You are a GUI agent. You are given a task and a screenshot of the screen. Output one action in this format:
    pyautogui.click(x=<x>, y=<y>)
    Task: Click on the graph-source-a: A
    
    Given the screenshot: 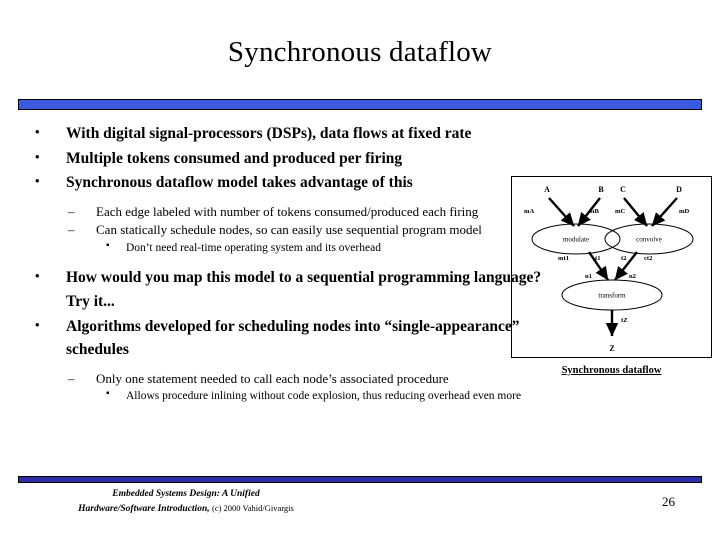 What is the action you would take?
    pyautogui.click(x=547, y=189)
    